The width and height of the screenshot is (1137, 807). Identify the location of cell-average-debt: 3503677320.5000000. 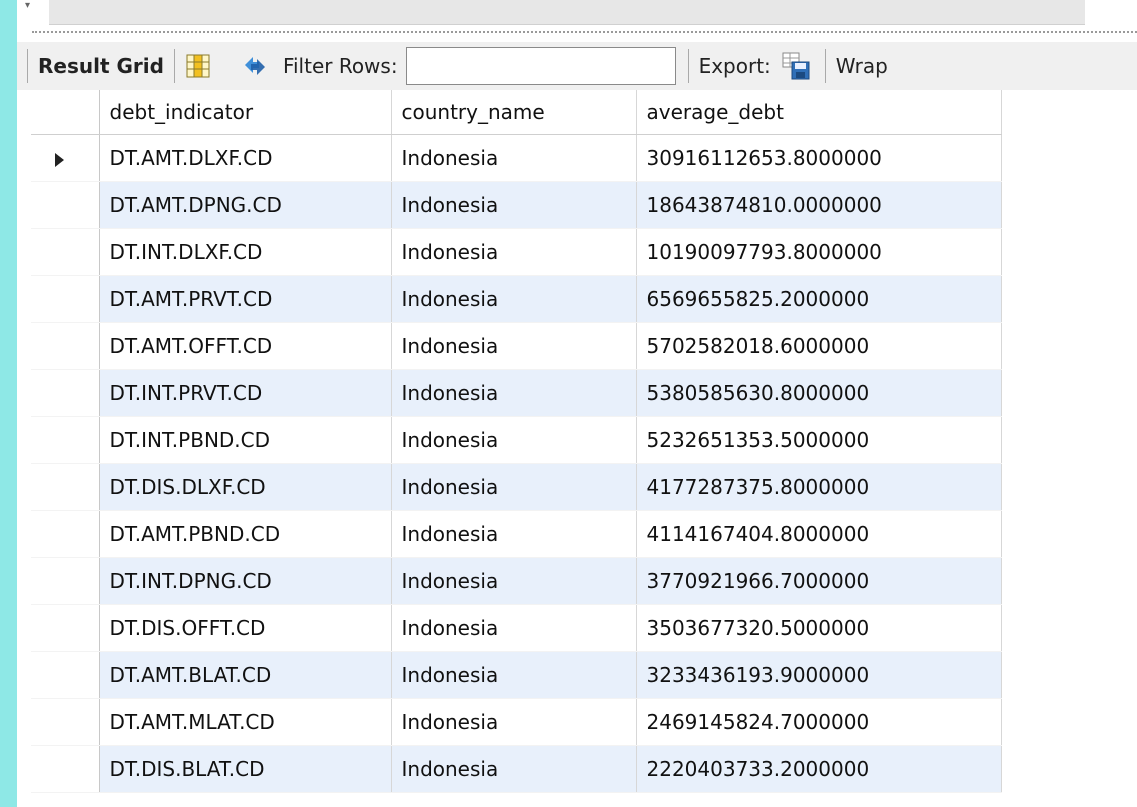
(819, 628).